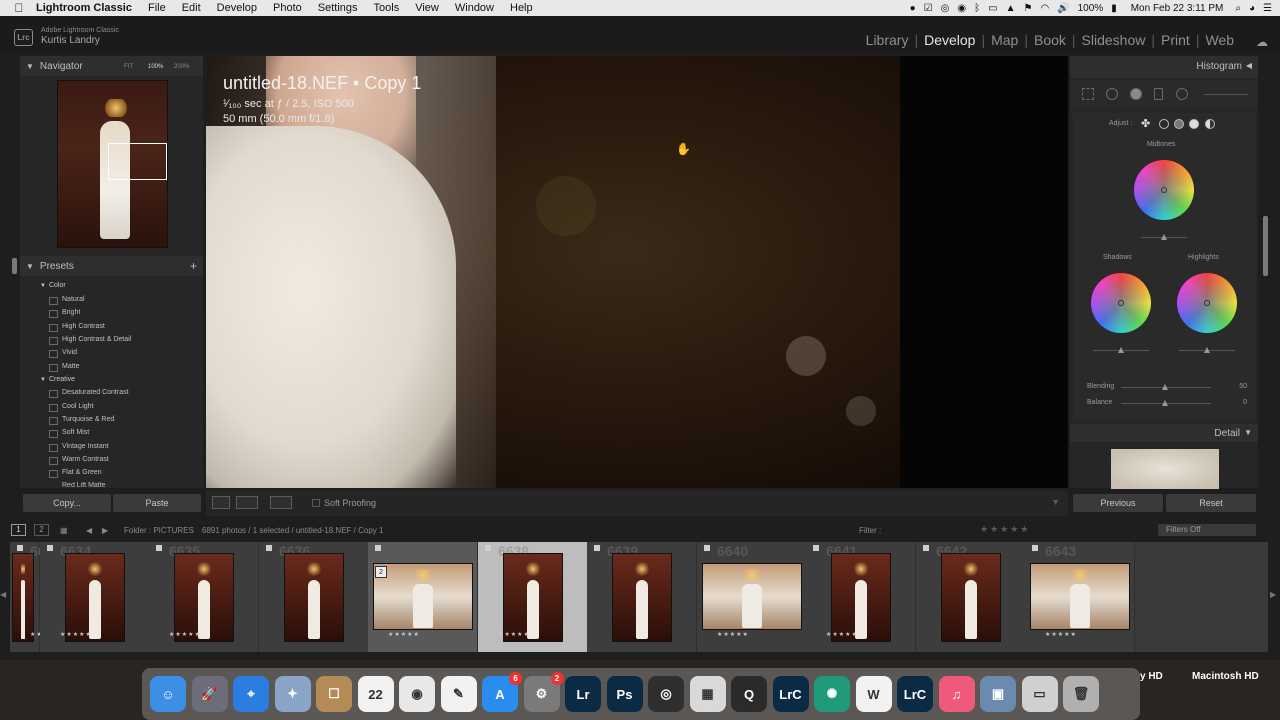 This screenshot has width=1280, height=720. Describe the element at coordinates (1233, 402) in the screenshot. I see `balance-value: 0` at that location.